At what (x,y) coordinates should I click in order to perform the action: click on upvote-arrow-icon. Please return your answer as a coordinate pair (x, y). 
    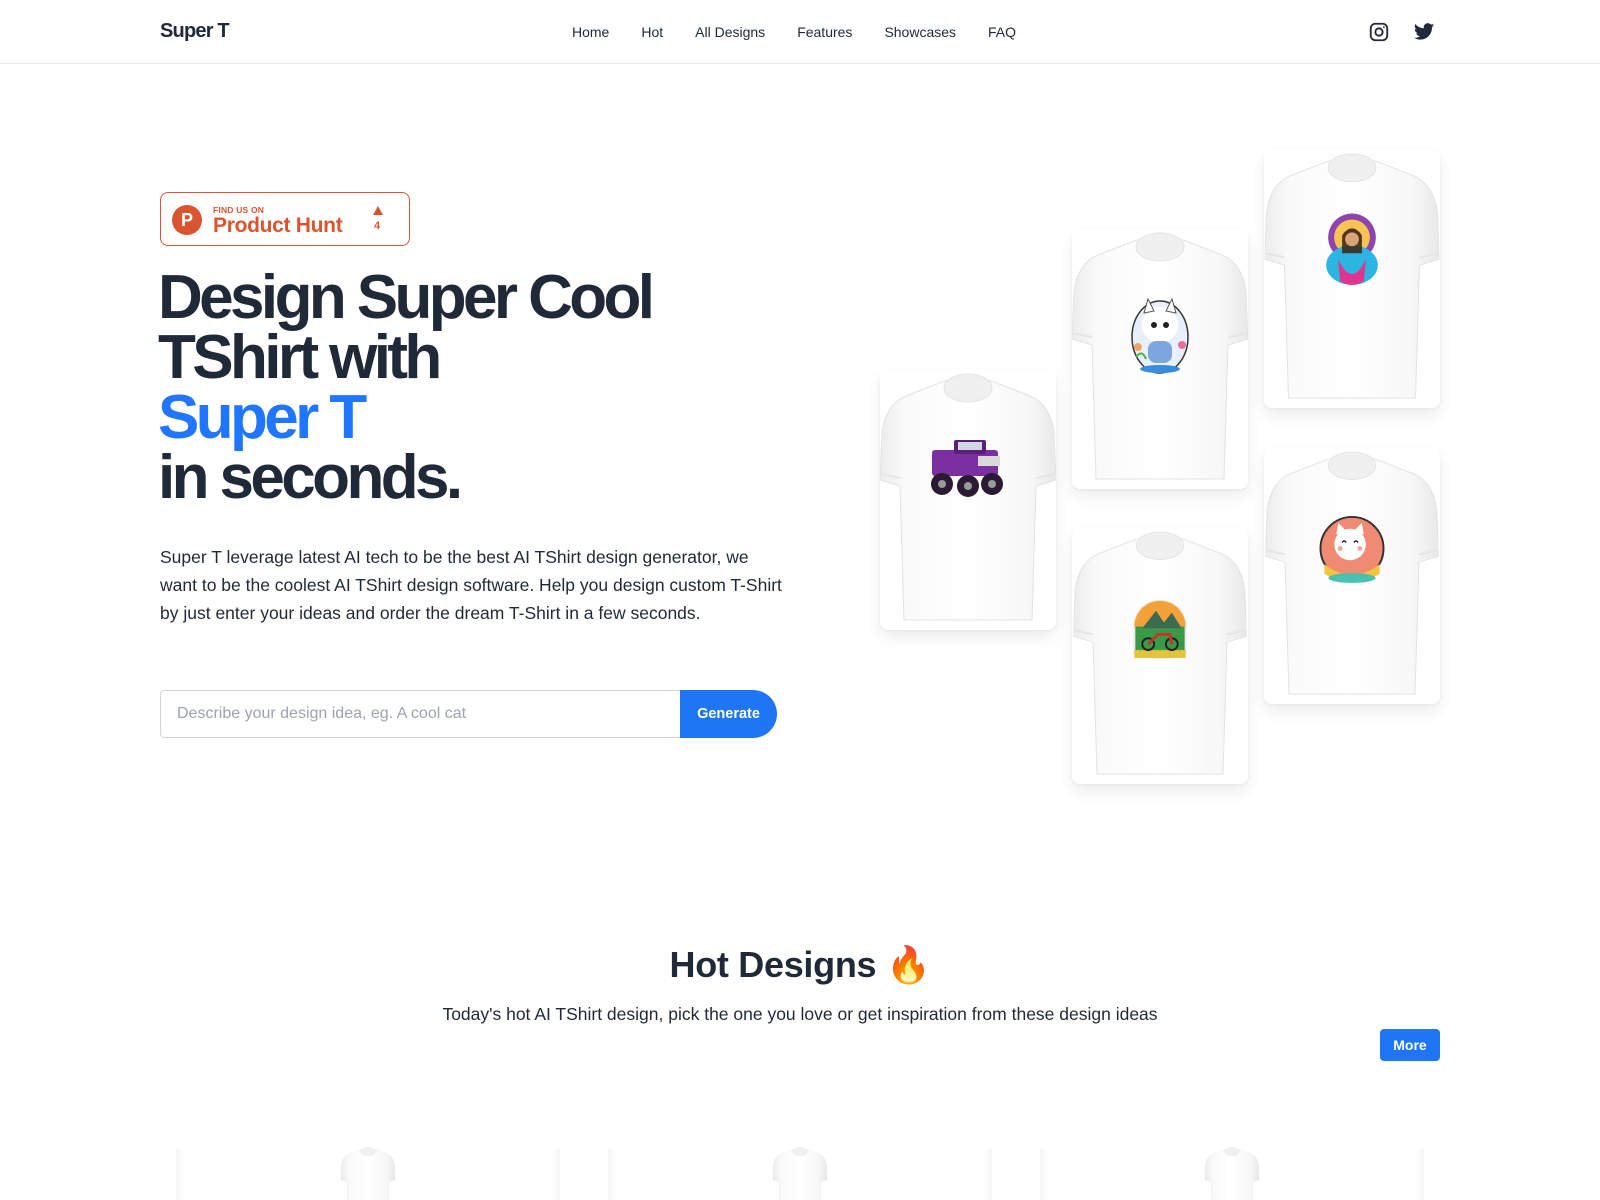
    Looking at the image, I should click on (378, 210).